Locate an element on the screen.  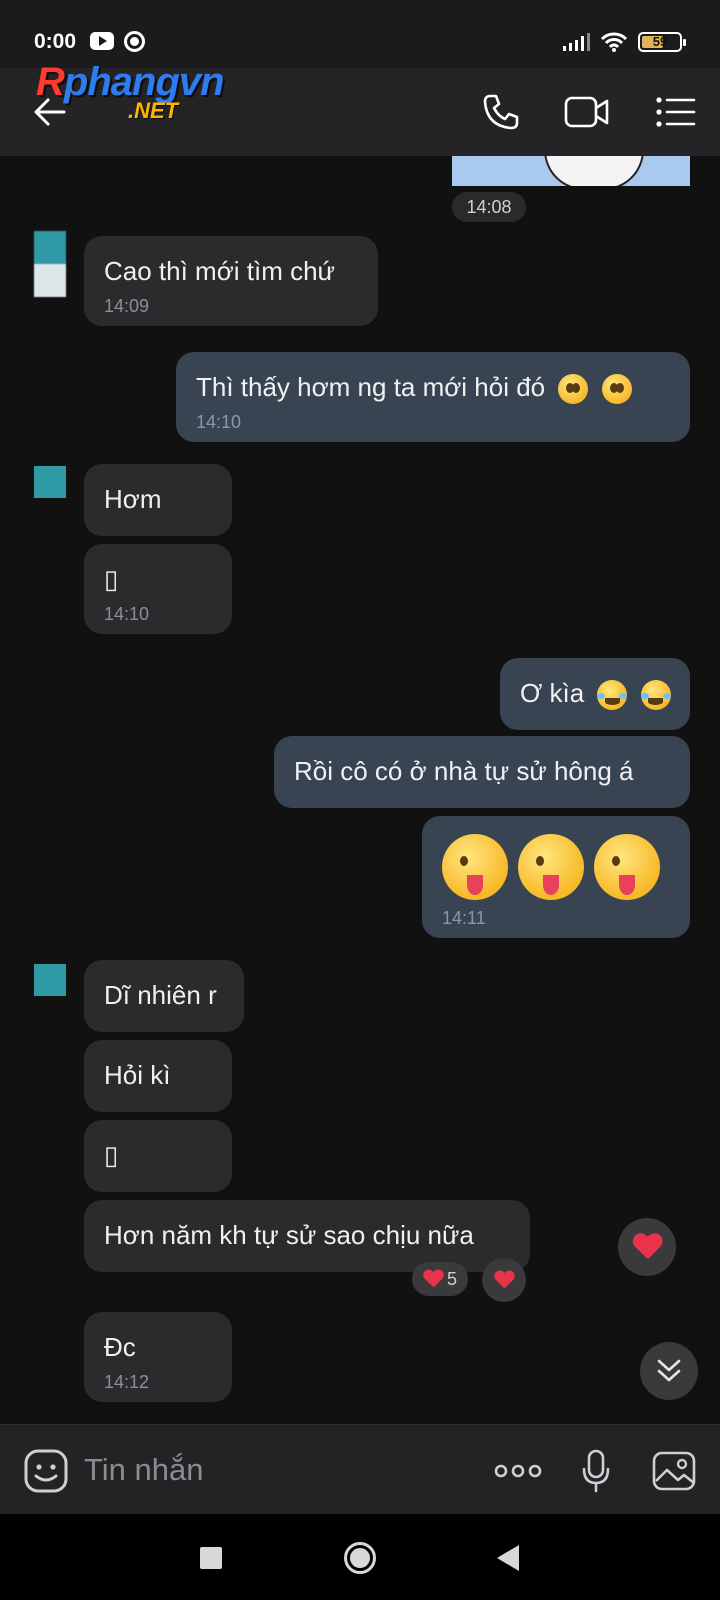
message-bubble-incoming: Hơn năm kh tự sử sao chịu nữa is located at coordinates (307, 1236).